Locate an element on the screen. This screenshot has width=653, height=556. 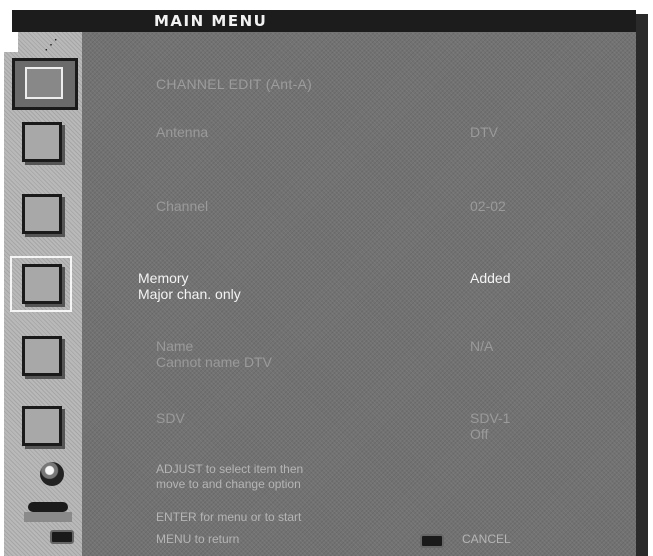
memory-label: Memory is located at coordinates (163, 278).